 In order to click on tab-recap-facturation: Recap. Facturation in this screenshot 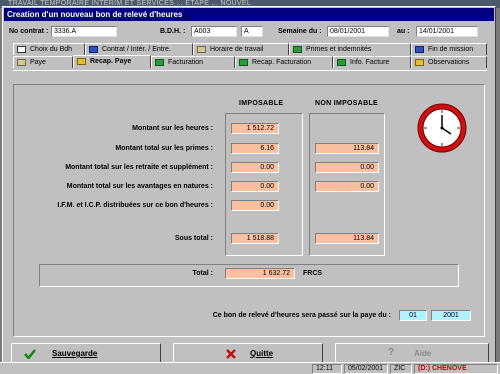, I will do `click(284, 62)`.